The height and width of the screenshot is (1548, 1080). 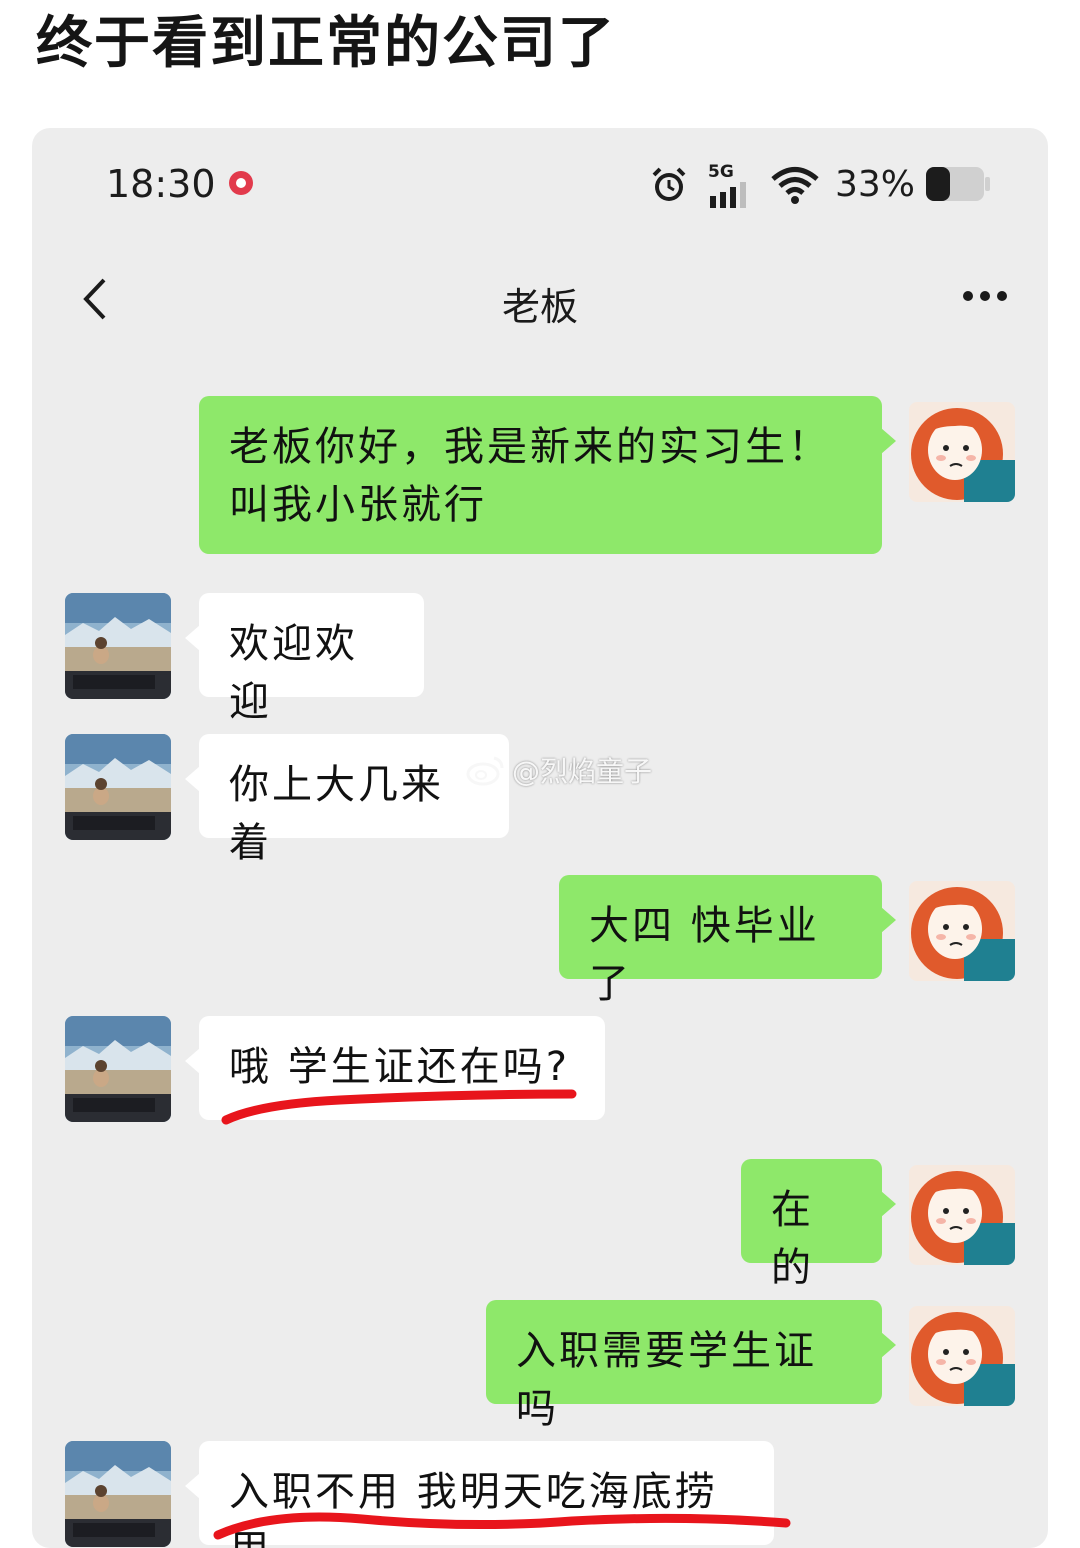 I want to click on message-bubble-received: 入职不用 我明天吃海底捞用, so click(x=479, y=1494).